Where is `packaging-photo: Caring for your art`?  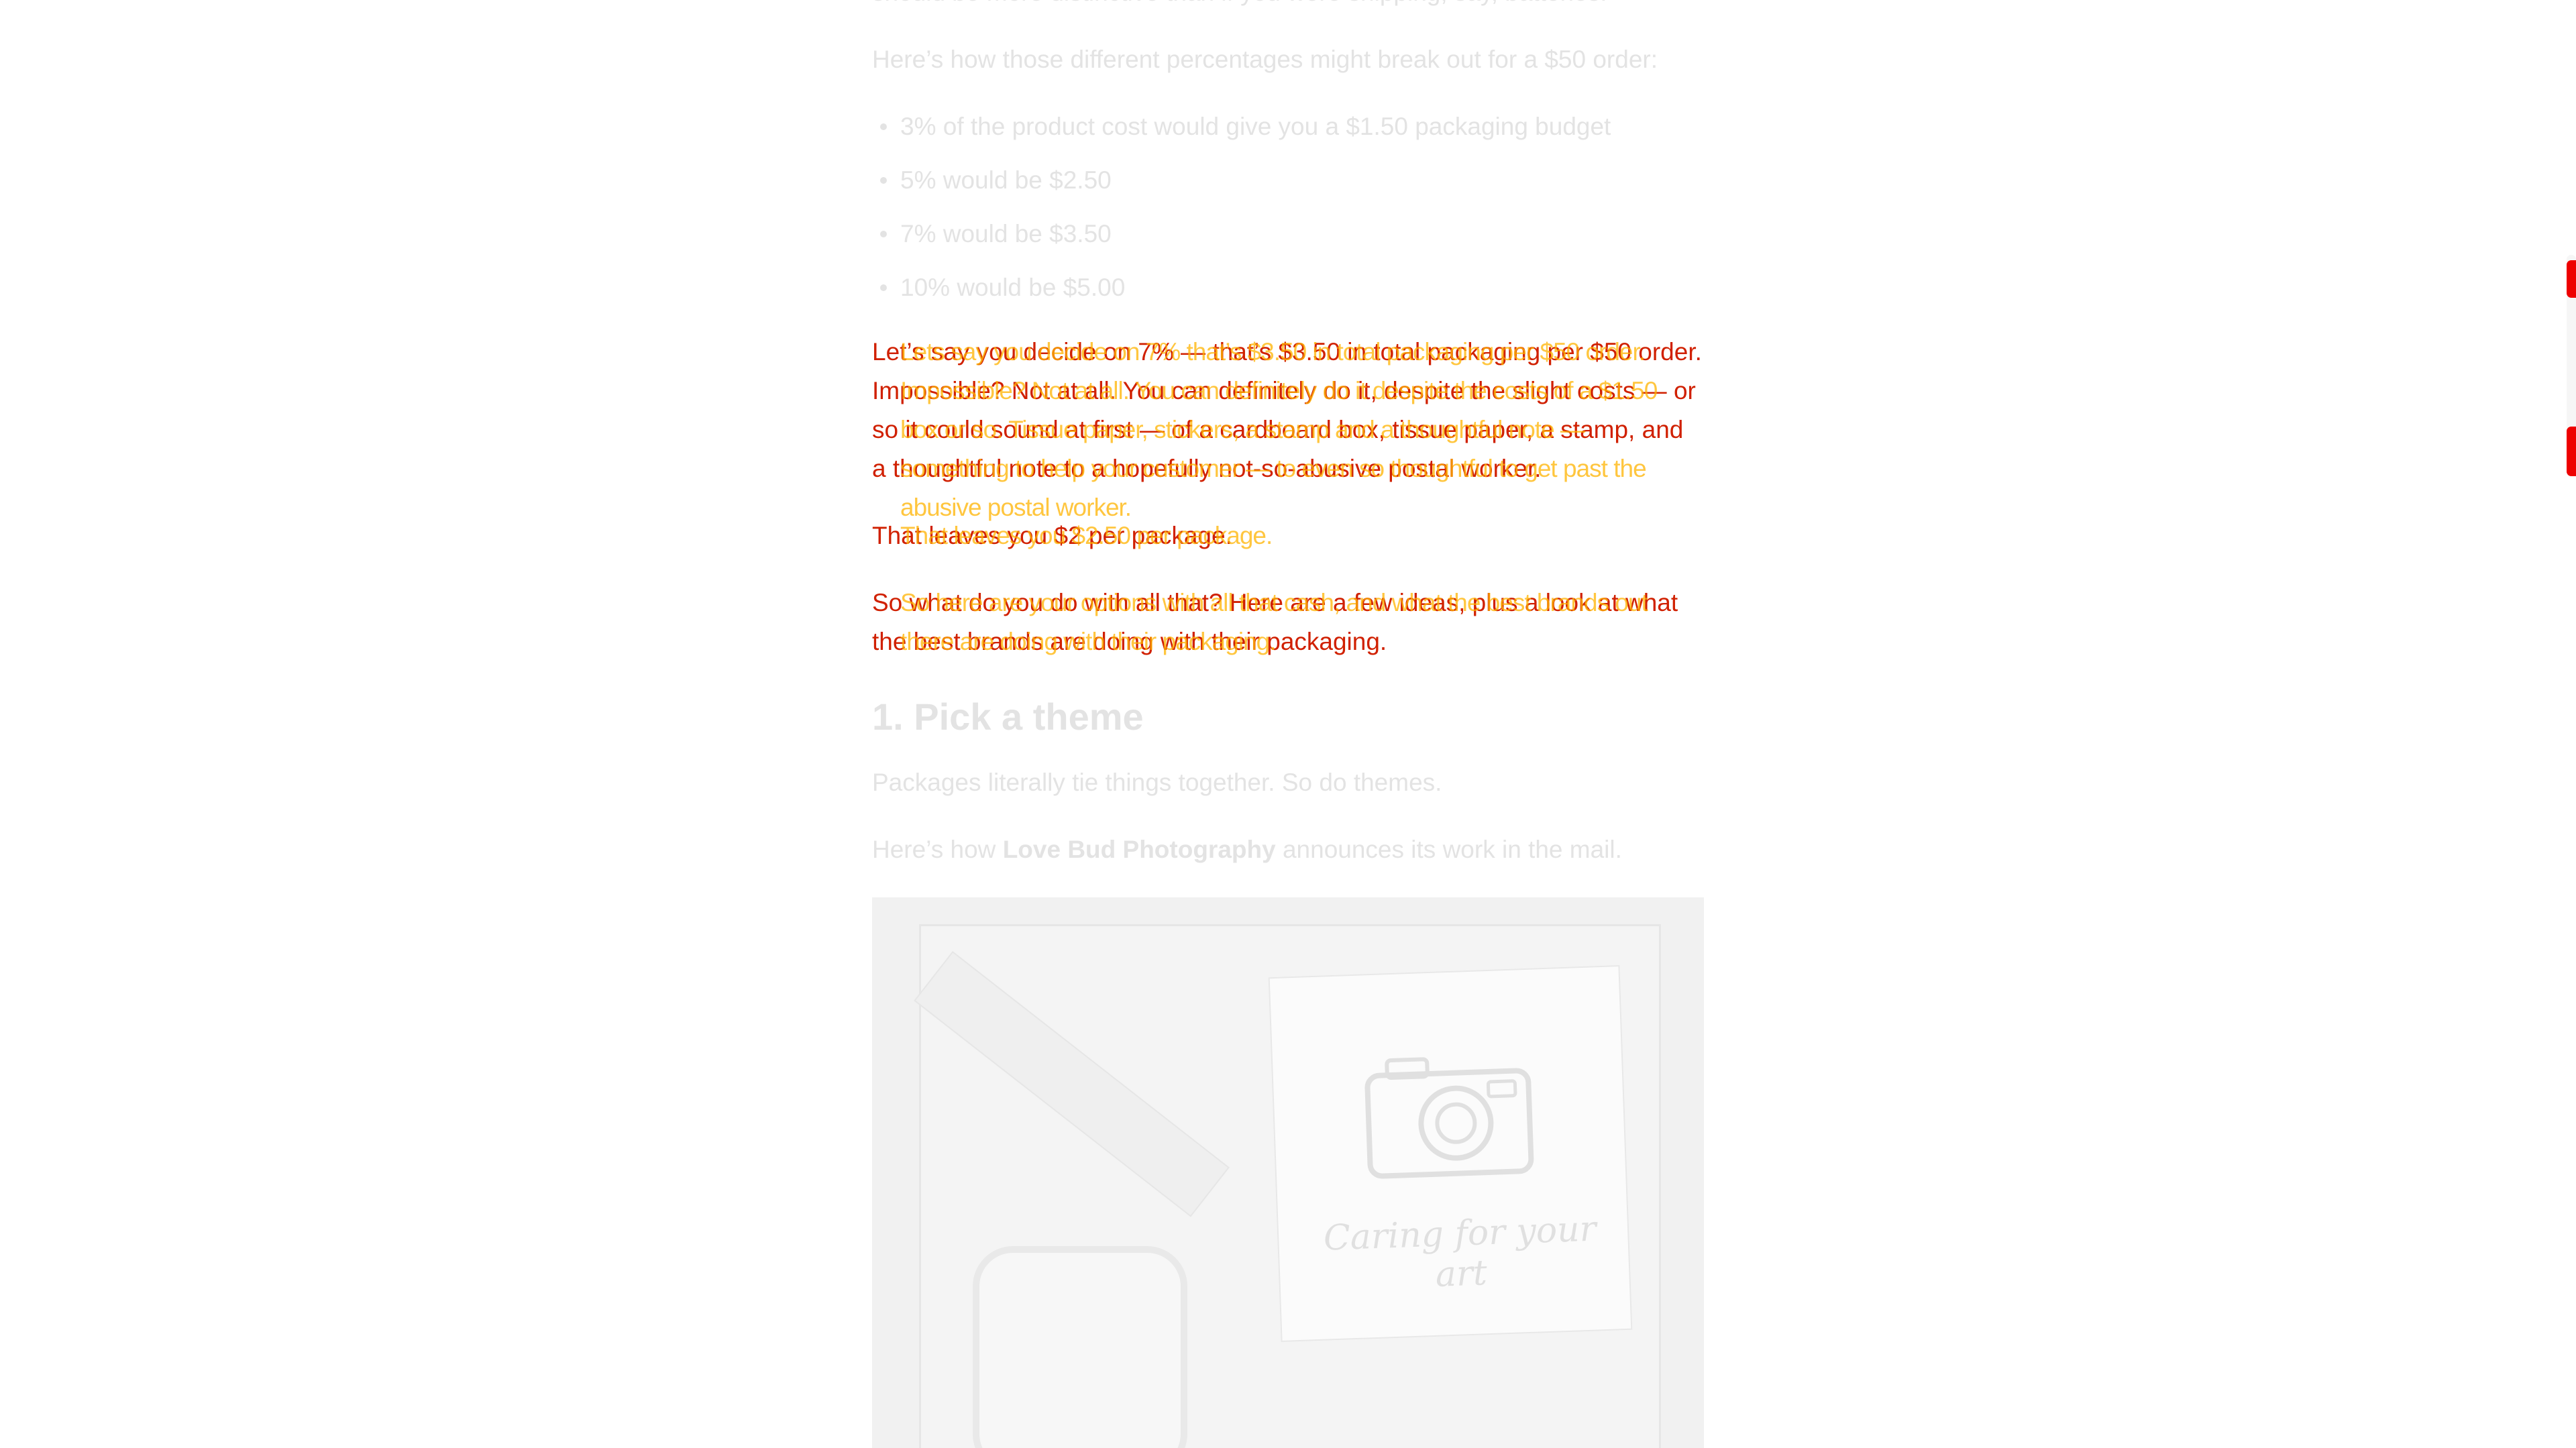 packaging-photo: Caring for your art is located at coordinates (1288, 1172).